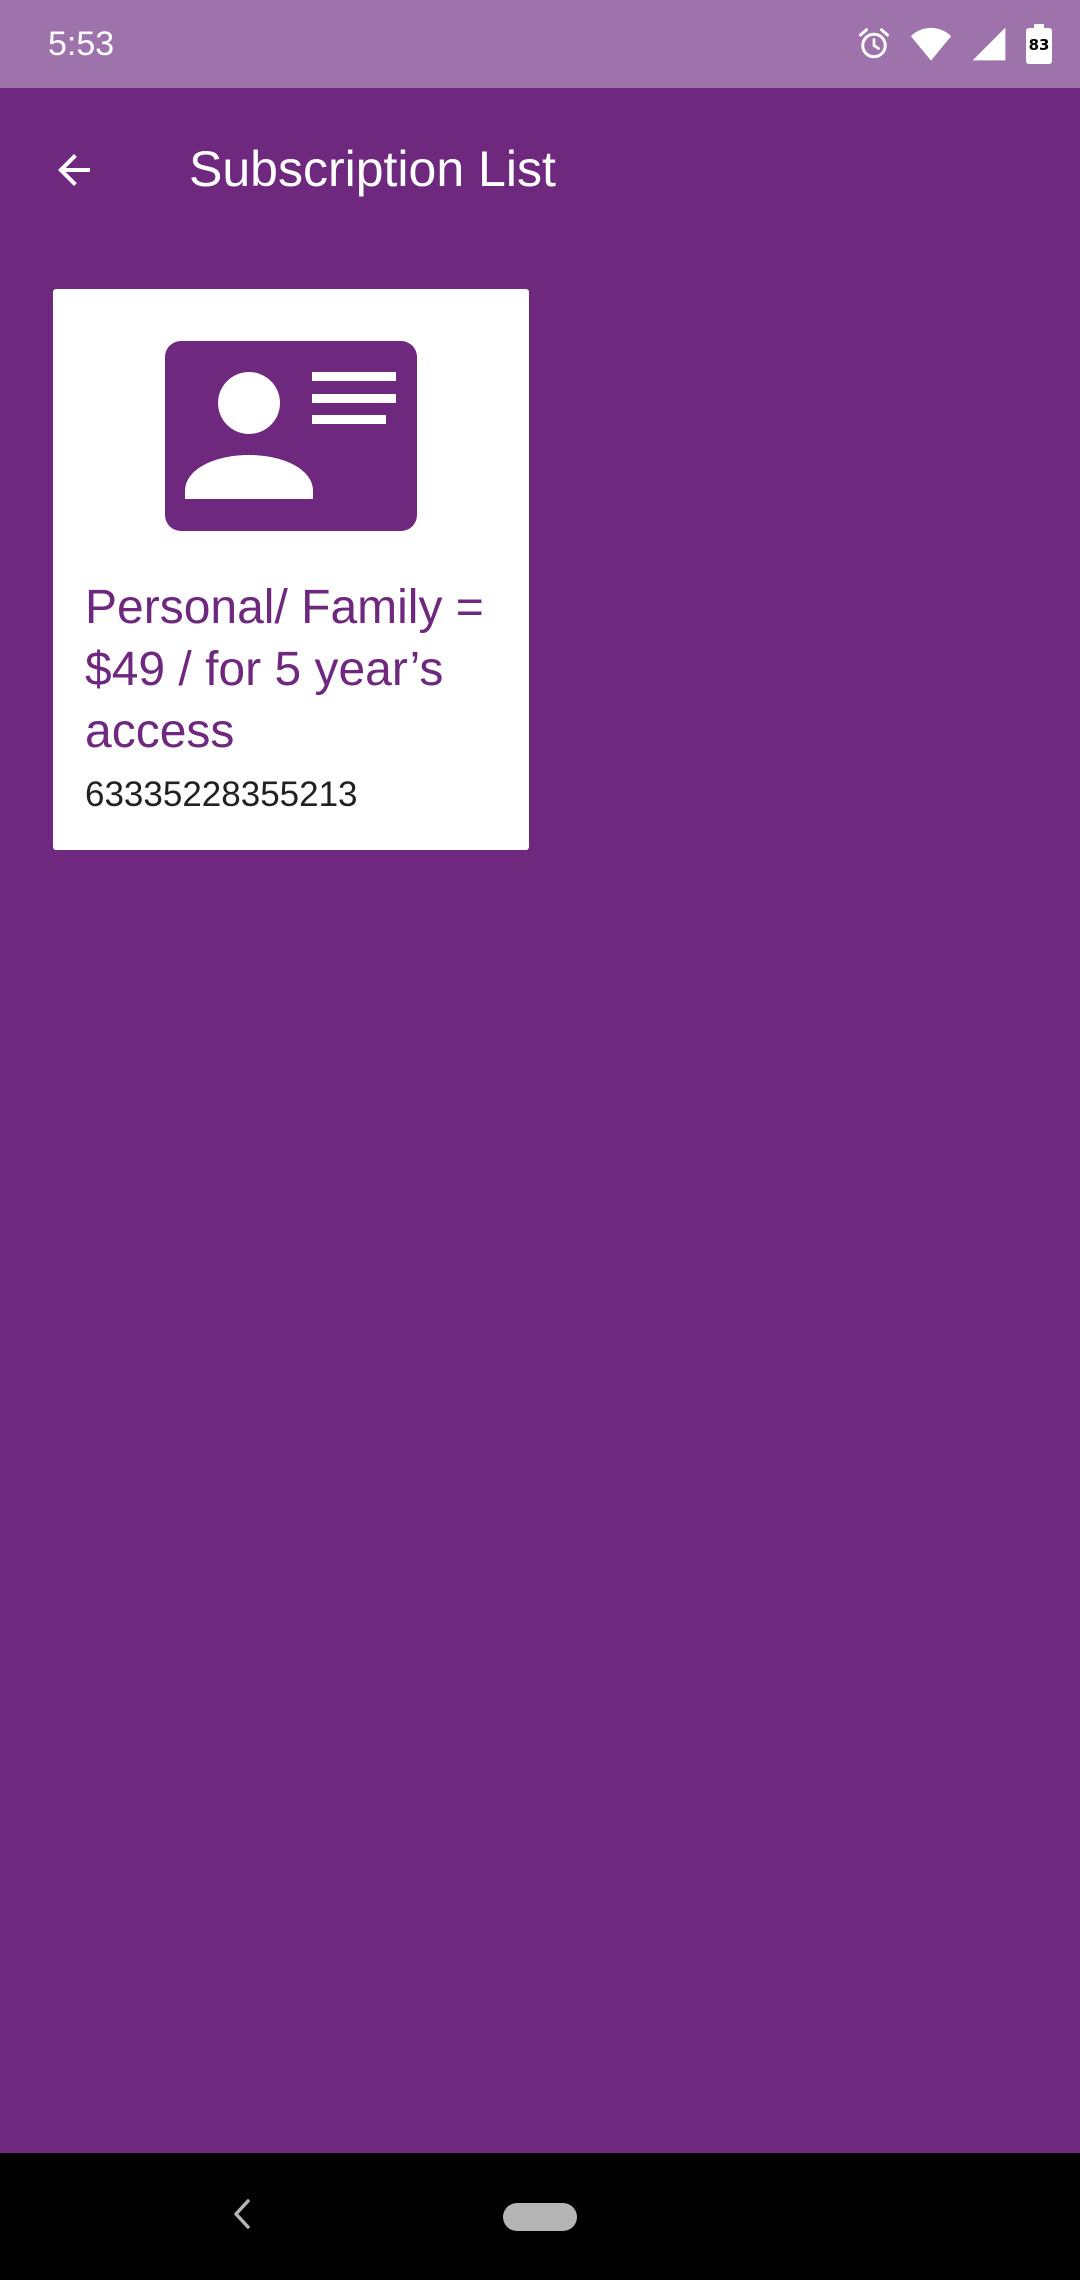 The width and height of the screenshot is (1080, 2280). I want to click on back-button, so click(74, 172).